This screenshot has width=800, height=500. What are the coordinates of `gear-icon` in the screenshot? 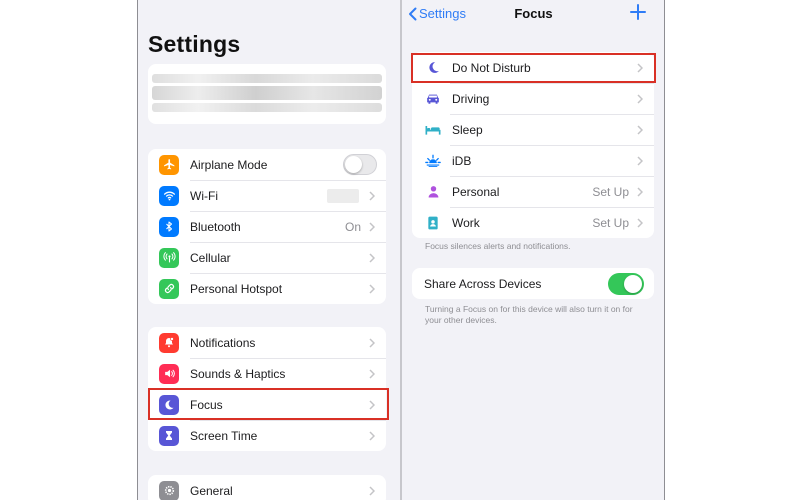 It's located at (169, 490).